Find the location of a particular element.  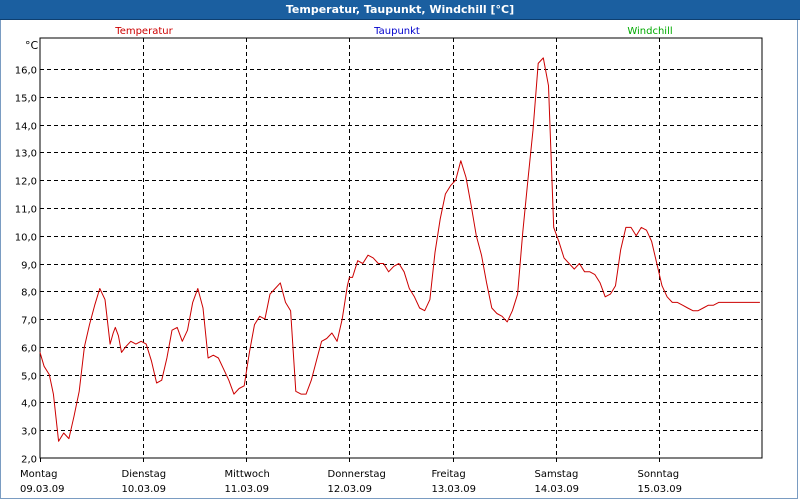

y-axis-label: °C is located at coordinates (32, 45).